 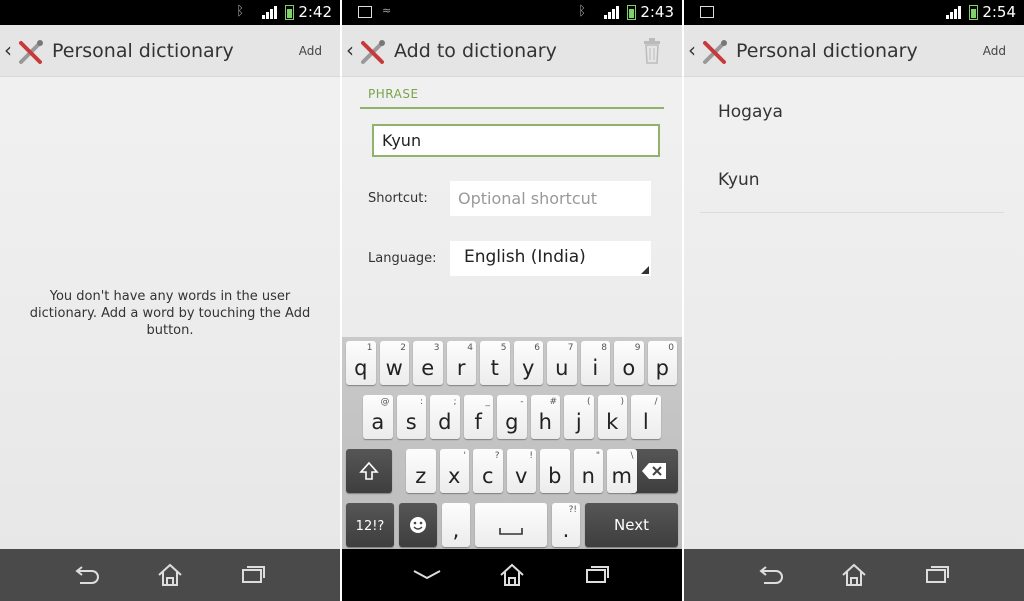 What do you see at coordinates (999, 12) in the screenshot?
I see `status-time: 2:54` at bounding box center [999, 12].